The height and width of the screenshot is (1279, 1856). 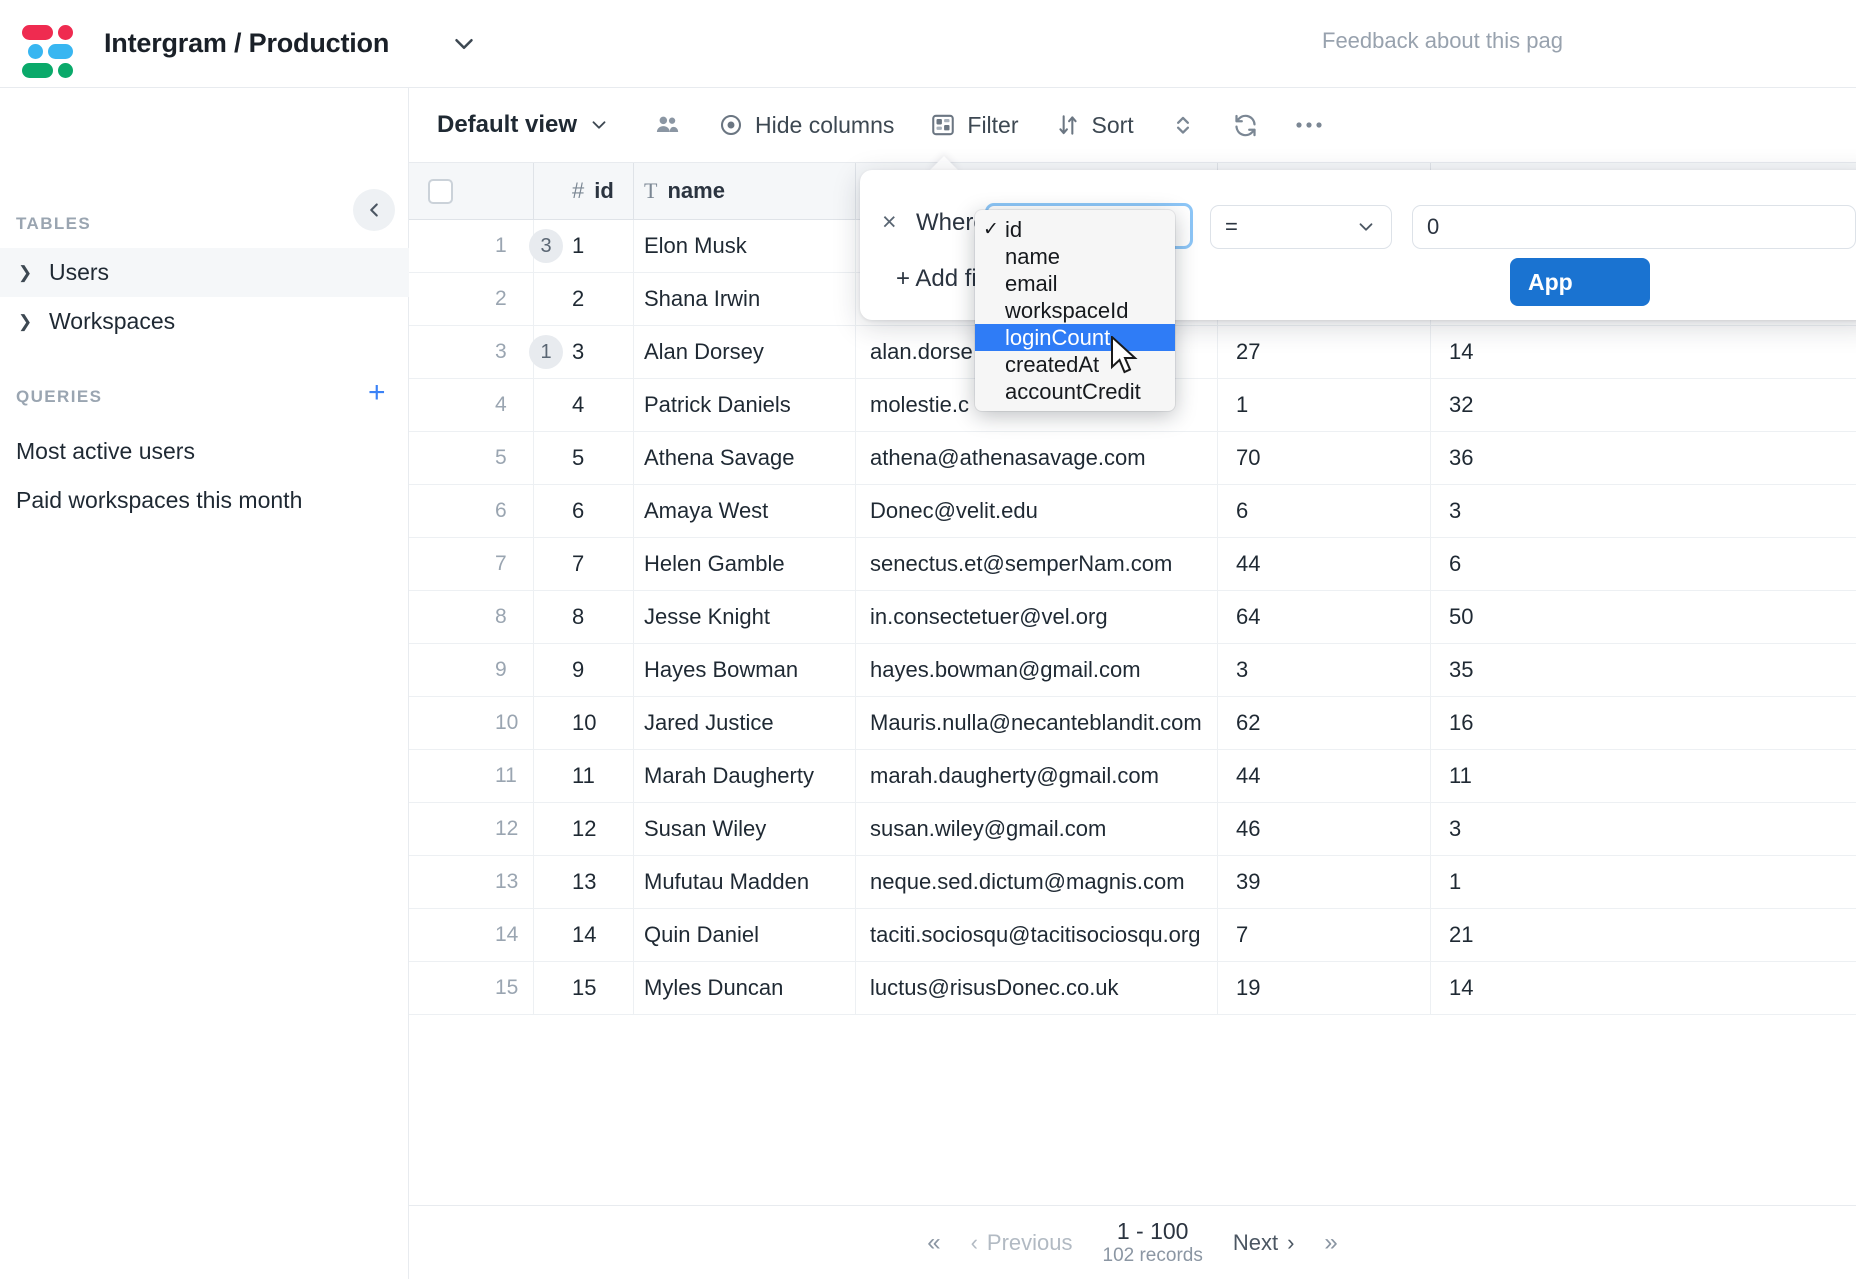 I want to click on cell-logincount: 64, so click(x=1323, y=617).